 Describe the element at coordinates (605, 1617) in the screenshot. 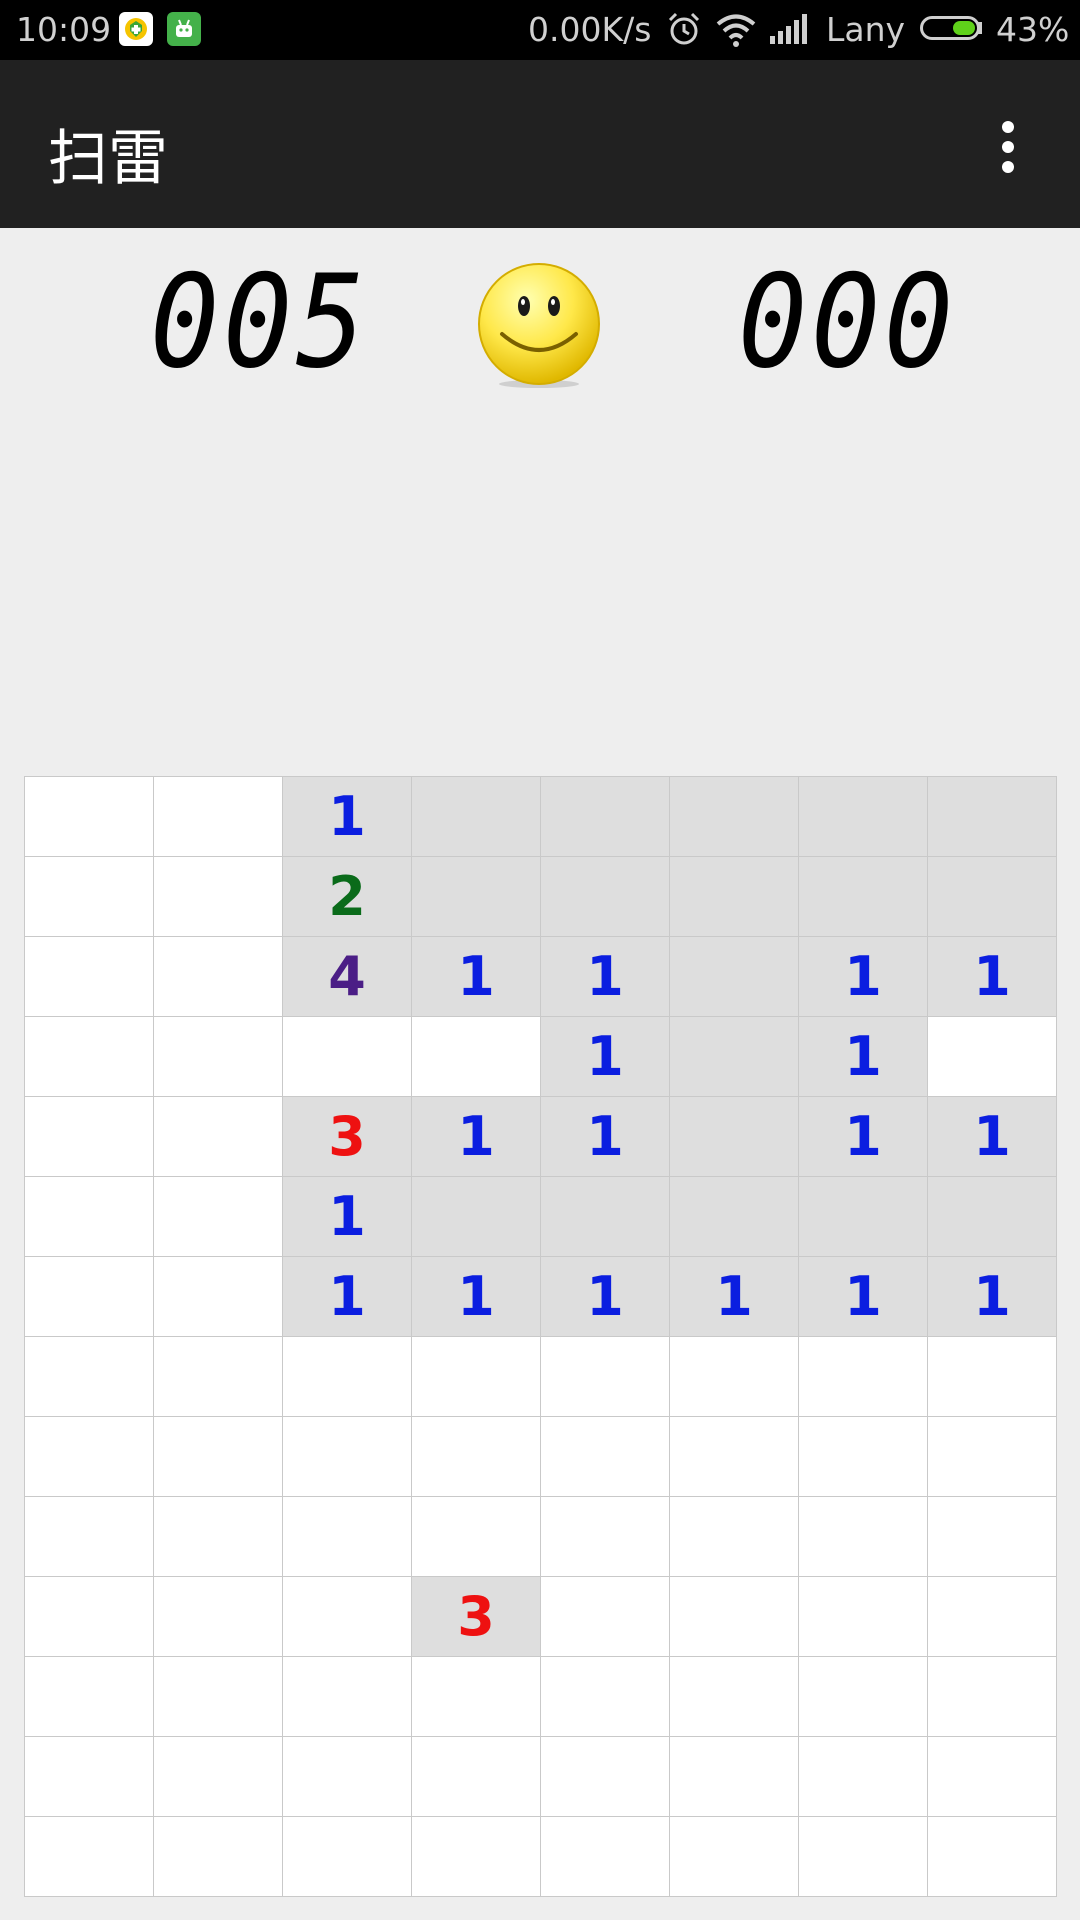

I see `board-cell-r10-c4` at that location.